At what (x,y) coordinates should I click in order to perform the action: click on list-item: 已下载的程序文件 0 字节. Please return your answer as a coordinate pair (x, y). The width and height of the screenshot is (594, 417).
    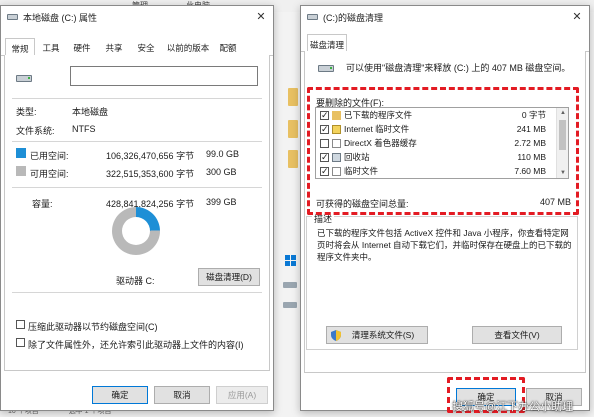
    Looking at the image, I should click on (436, 115).